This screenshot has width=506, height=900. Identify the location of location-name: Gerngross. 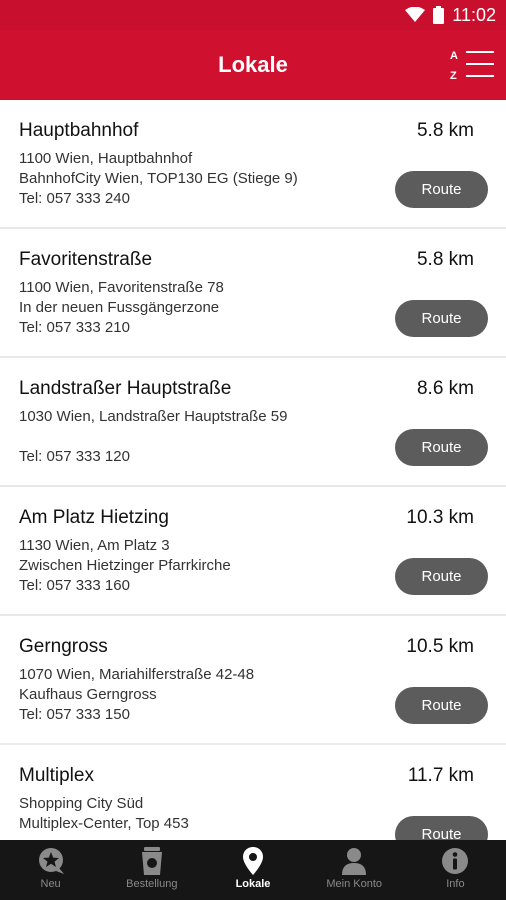
(63, 646).